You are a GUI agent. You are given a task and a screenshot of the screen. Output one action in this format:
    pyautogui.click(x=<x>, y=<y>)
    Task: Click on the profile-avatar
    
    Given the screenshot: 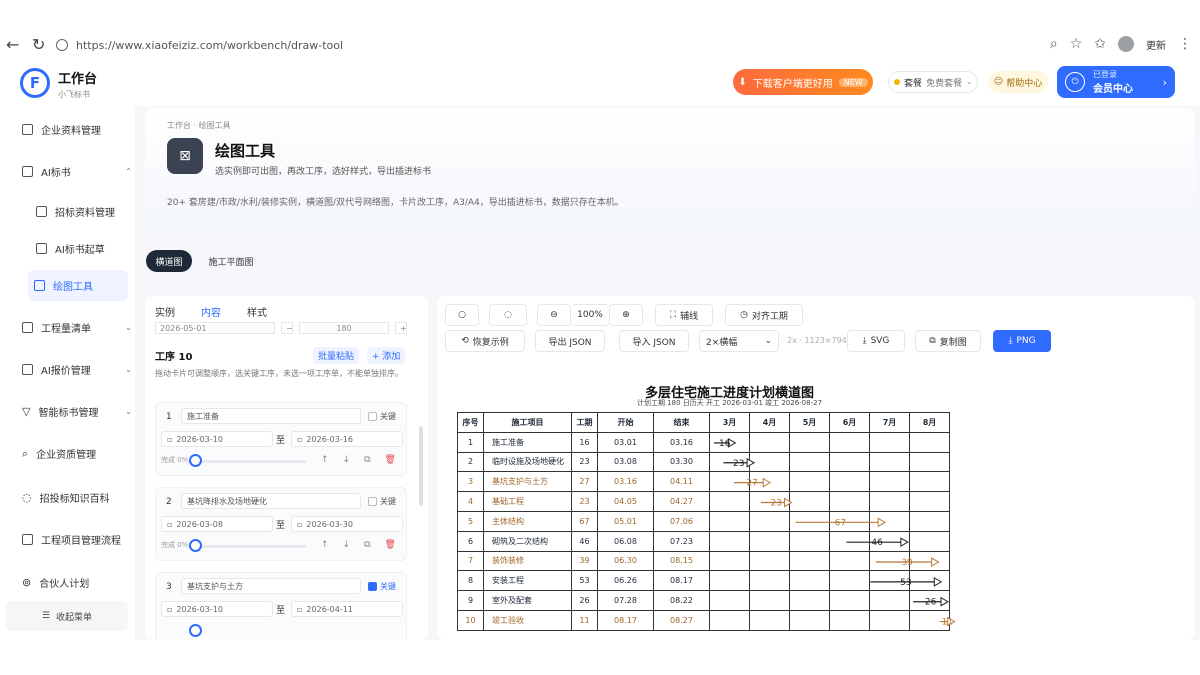 What is the action you would take?
    pyautogui.click(x=1126, y=44)
    